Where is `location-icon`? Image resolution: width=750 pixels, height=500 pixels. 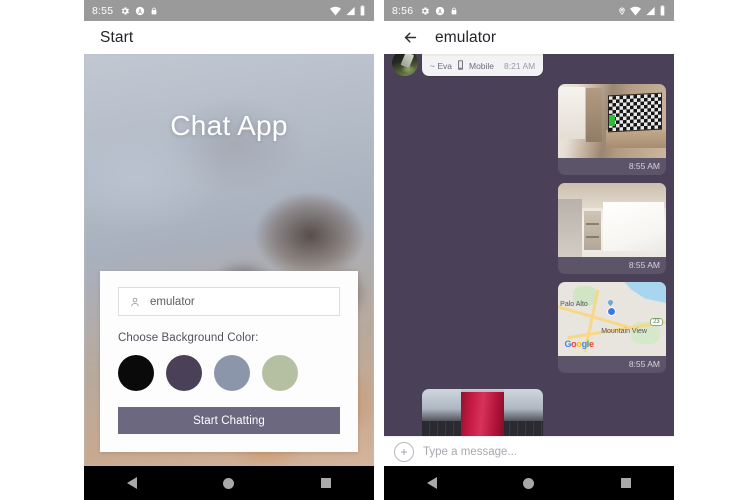
location-icon is located at coordinates (622, 11).